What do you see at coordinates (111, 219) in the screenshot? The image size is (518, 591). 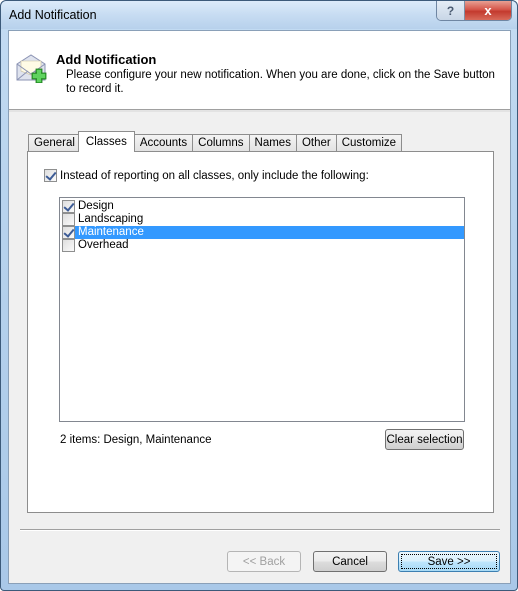 I see `item-label: Landscaping` at bounding box center [111, 219].